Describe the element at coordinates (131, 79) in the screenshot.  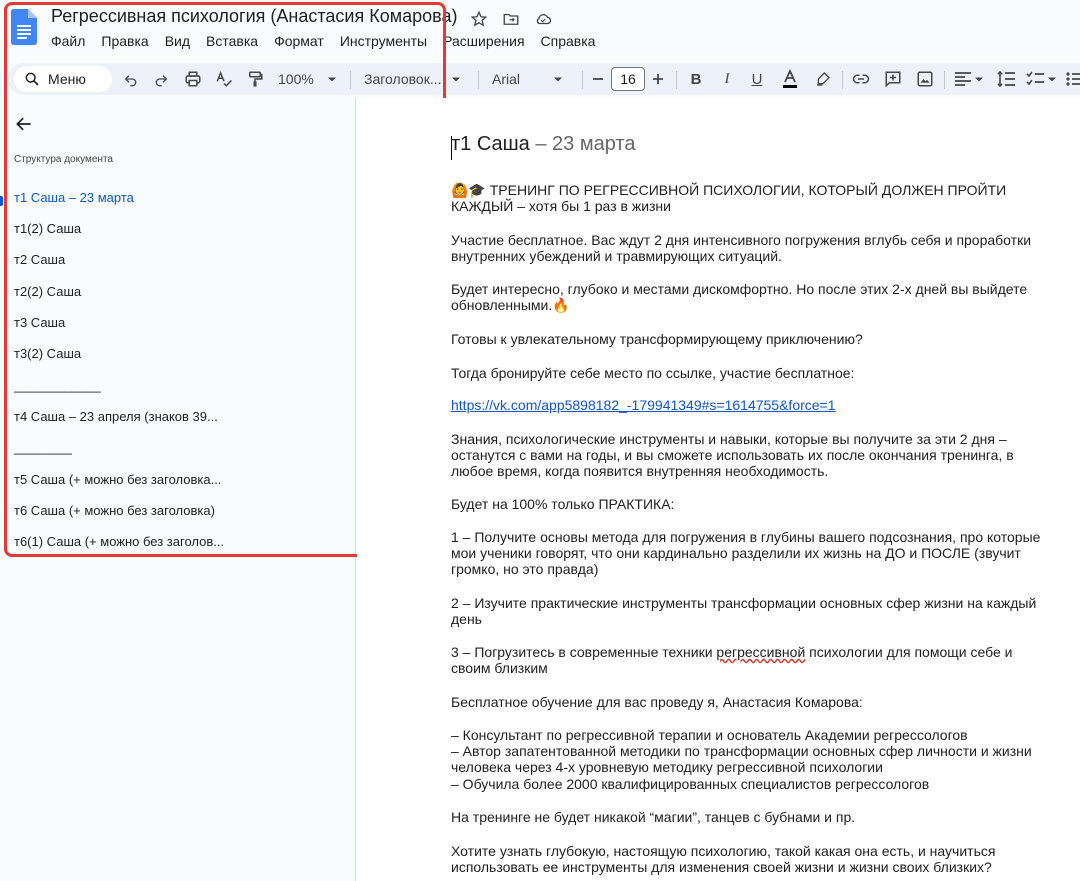
I see `undo-icon` at that location.